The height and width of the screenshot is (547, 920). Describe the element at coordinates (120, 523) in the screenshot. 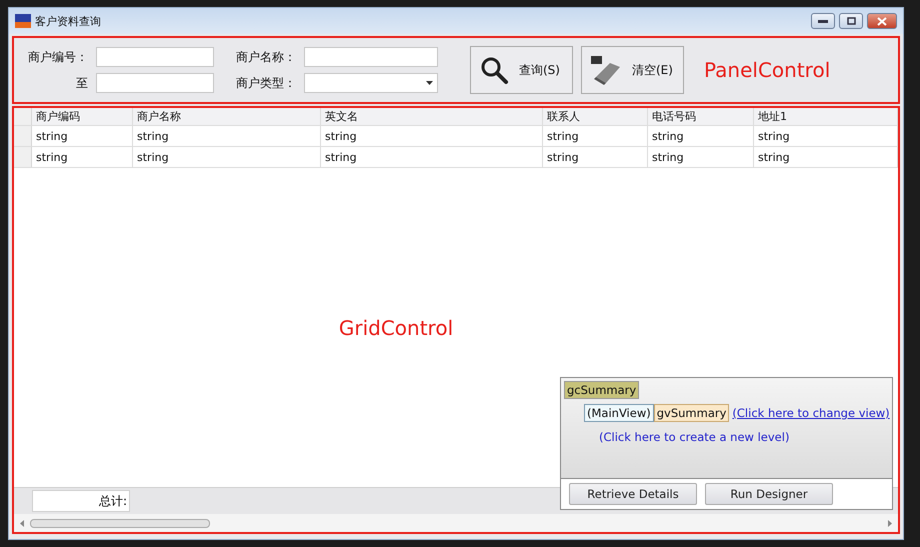

I see `scrollbar-thumb` at that location.